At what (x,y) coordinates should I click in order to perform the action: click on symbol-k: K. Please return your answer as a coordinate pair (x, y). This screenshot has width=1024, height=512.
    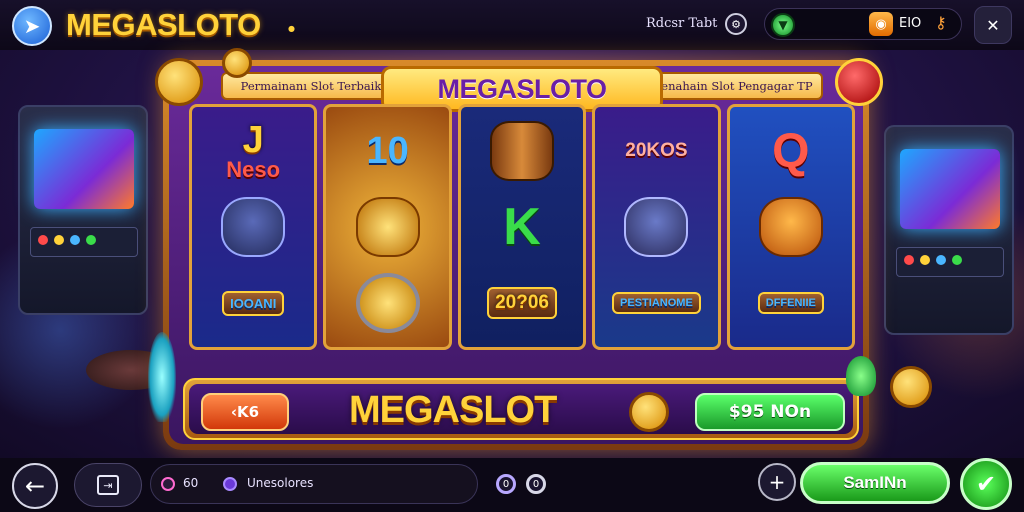
    Looking at the image, I should click on (522, 227).